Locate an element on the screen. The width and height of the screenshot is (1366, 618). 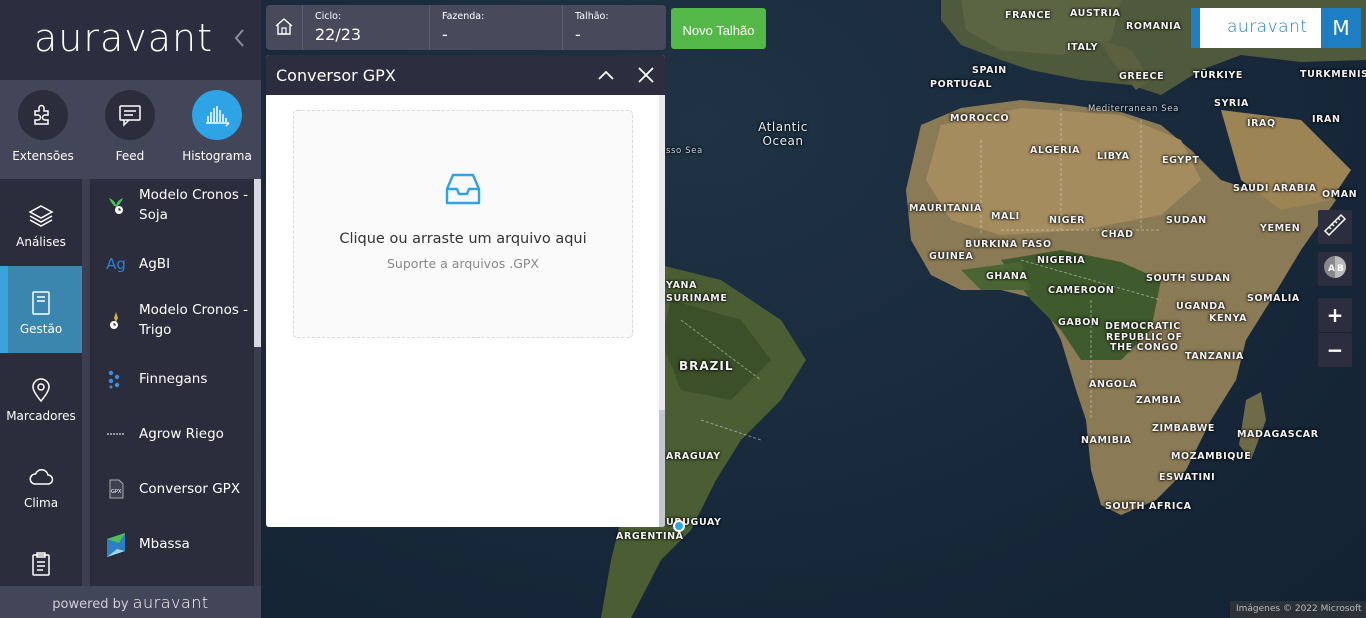
zoom-out-button: − is located at coordinates (1335, 350).